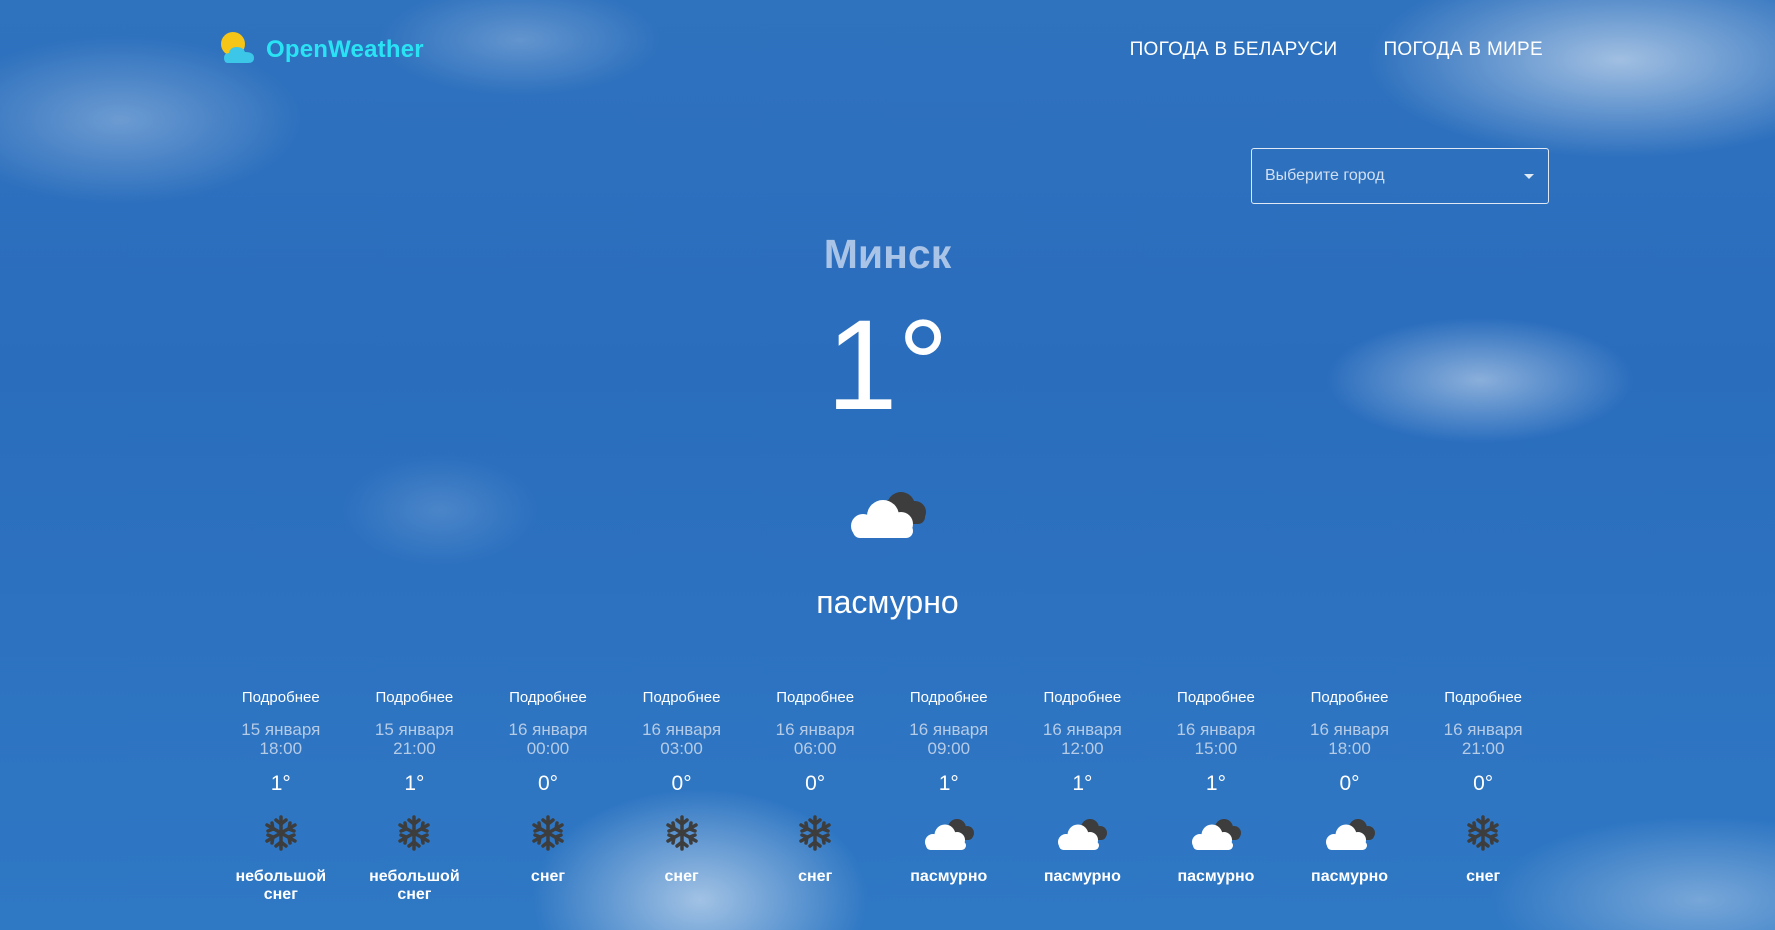 The width and height of the screenshot is (1775, 930). What do you see at coordinates (548, 796) in the screenshot?
I see `forecast-item: Подробнее 16 января 00:00 0° снег` at bounding box center [548, 796].